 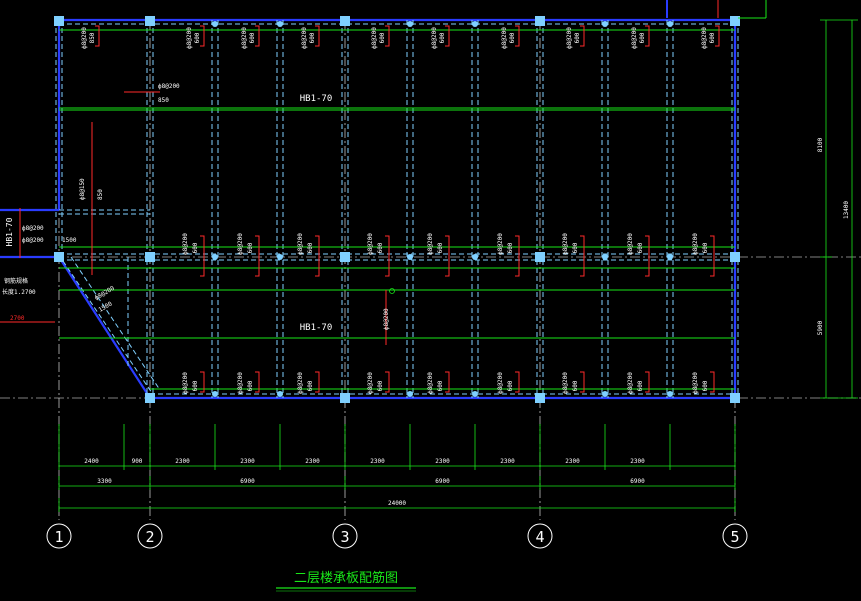 What do you see at coordinates (392, 291) in the screenshot?
I see `center-marker` at bounding box center [392, 291].